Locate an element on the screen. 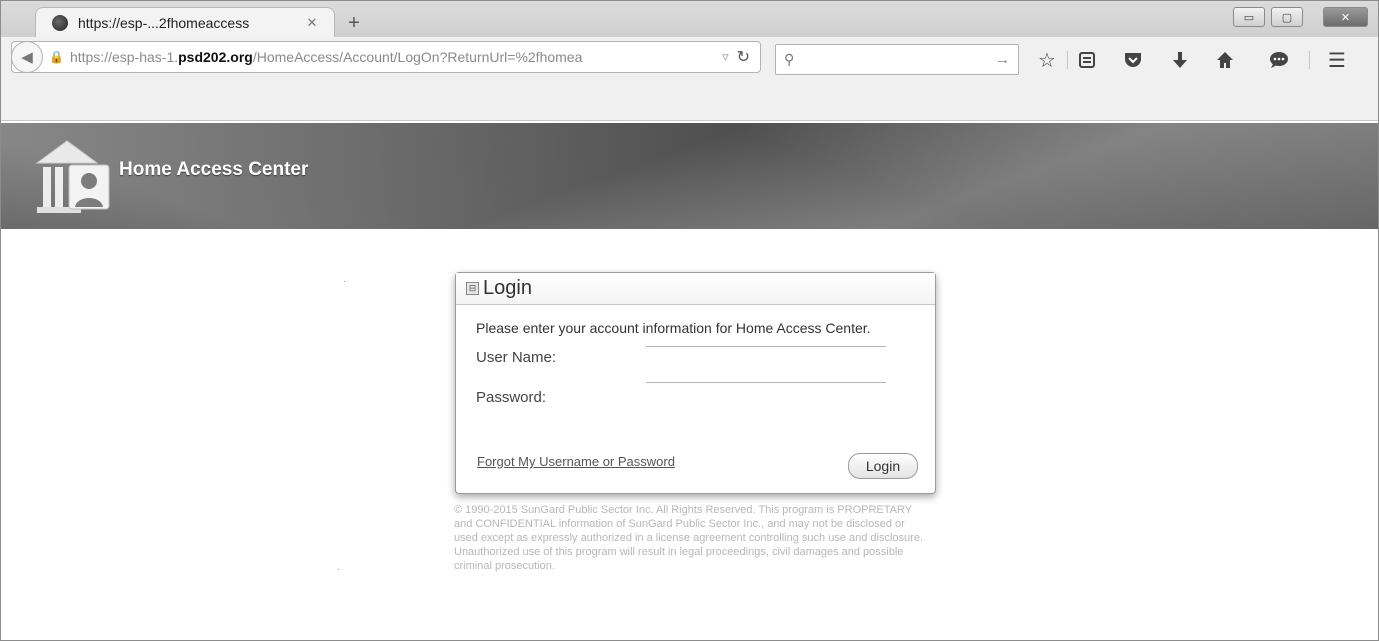 This screenshot has height=641, width=1379. reload-icon: ↻ is located at coordinates (743, 57).